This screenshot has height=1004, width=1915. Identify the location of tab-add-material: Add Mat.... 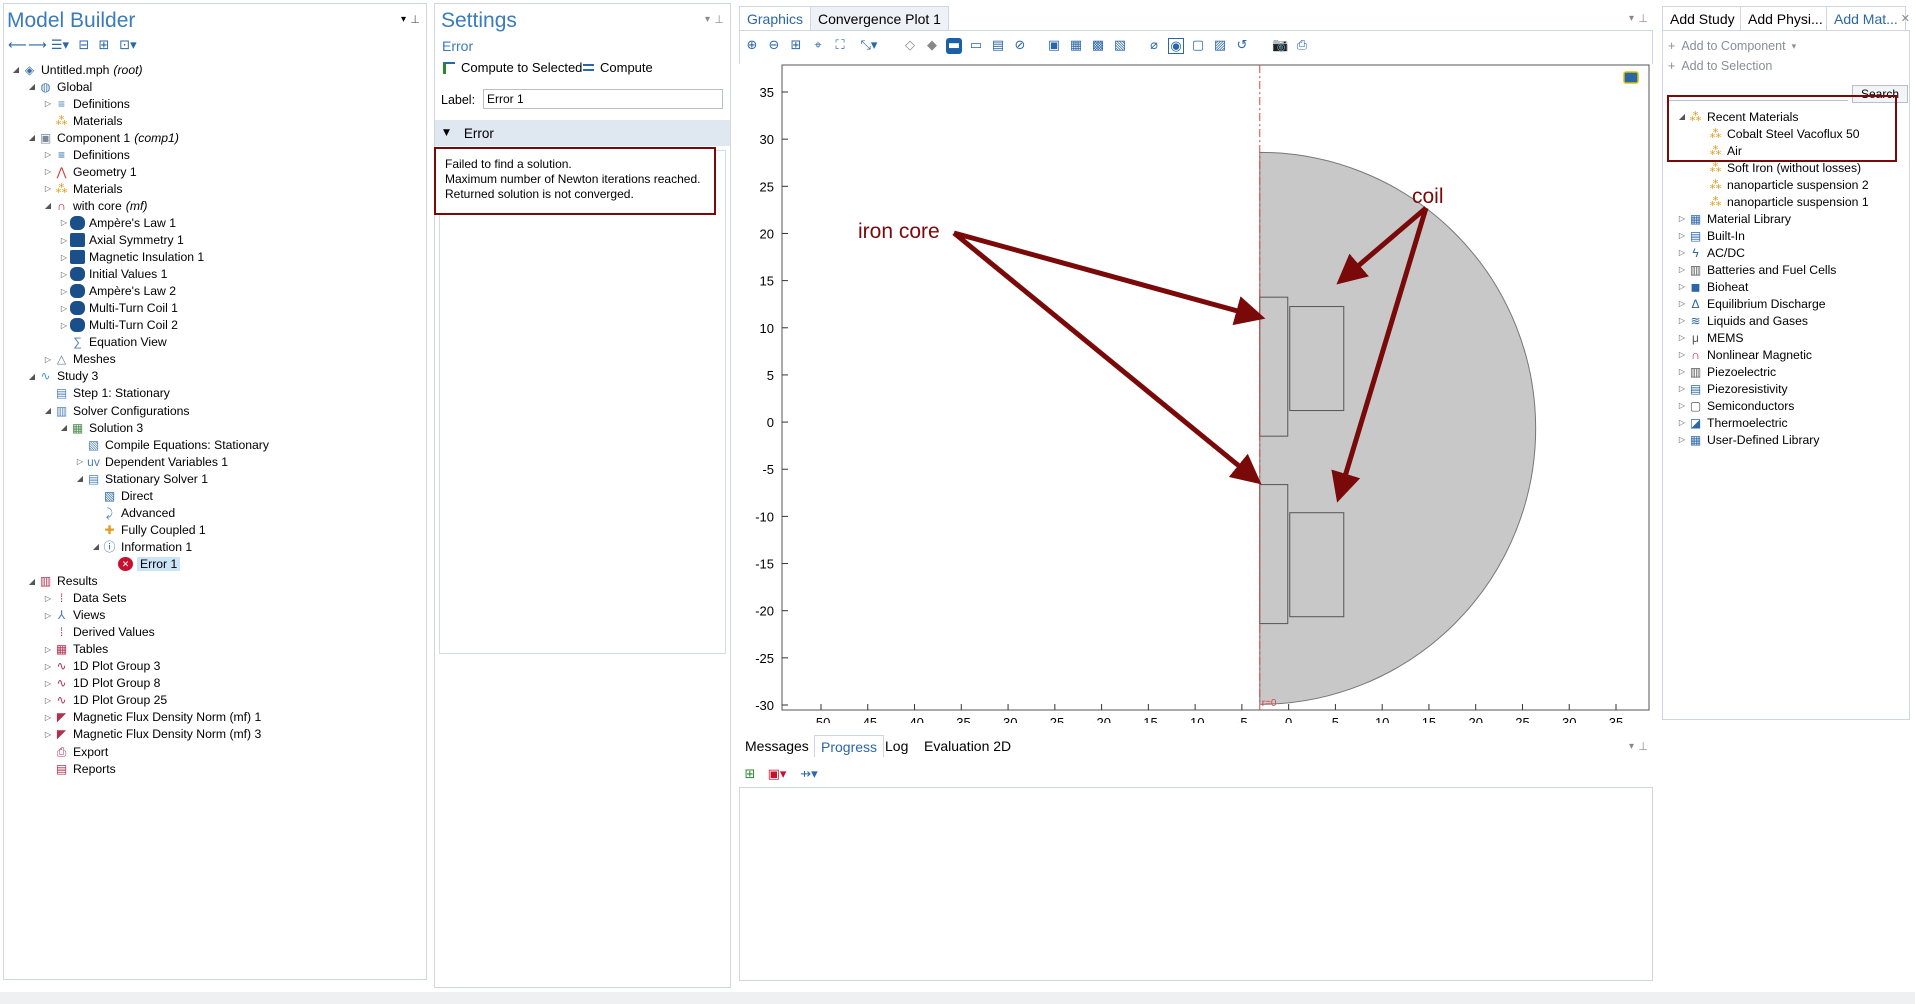
(1866, 18).